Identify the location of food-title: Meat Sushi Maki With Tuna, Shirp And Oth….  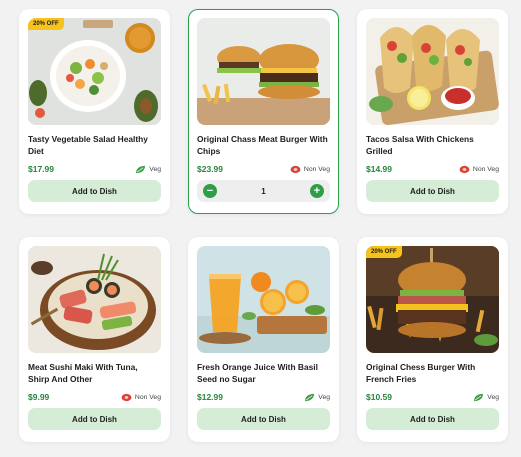
(83, 373).